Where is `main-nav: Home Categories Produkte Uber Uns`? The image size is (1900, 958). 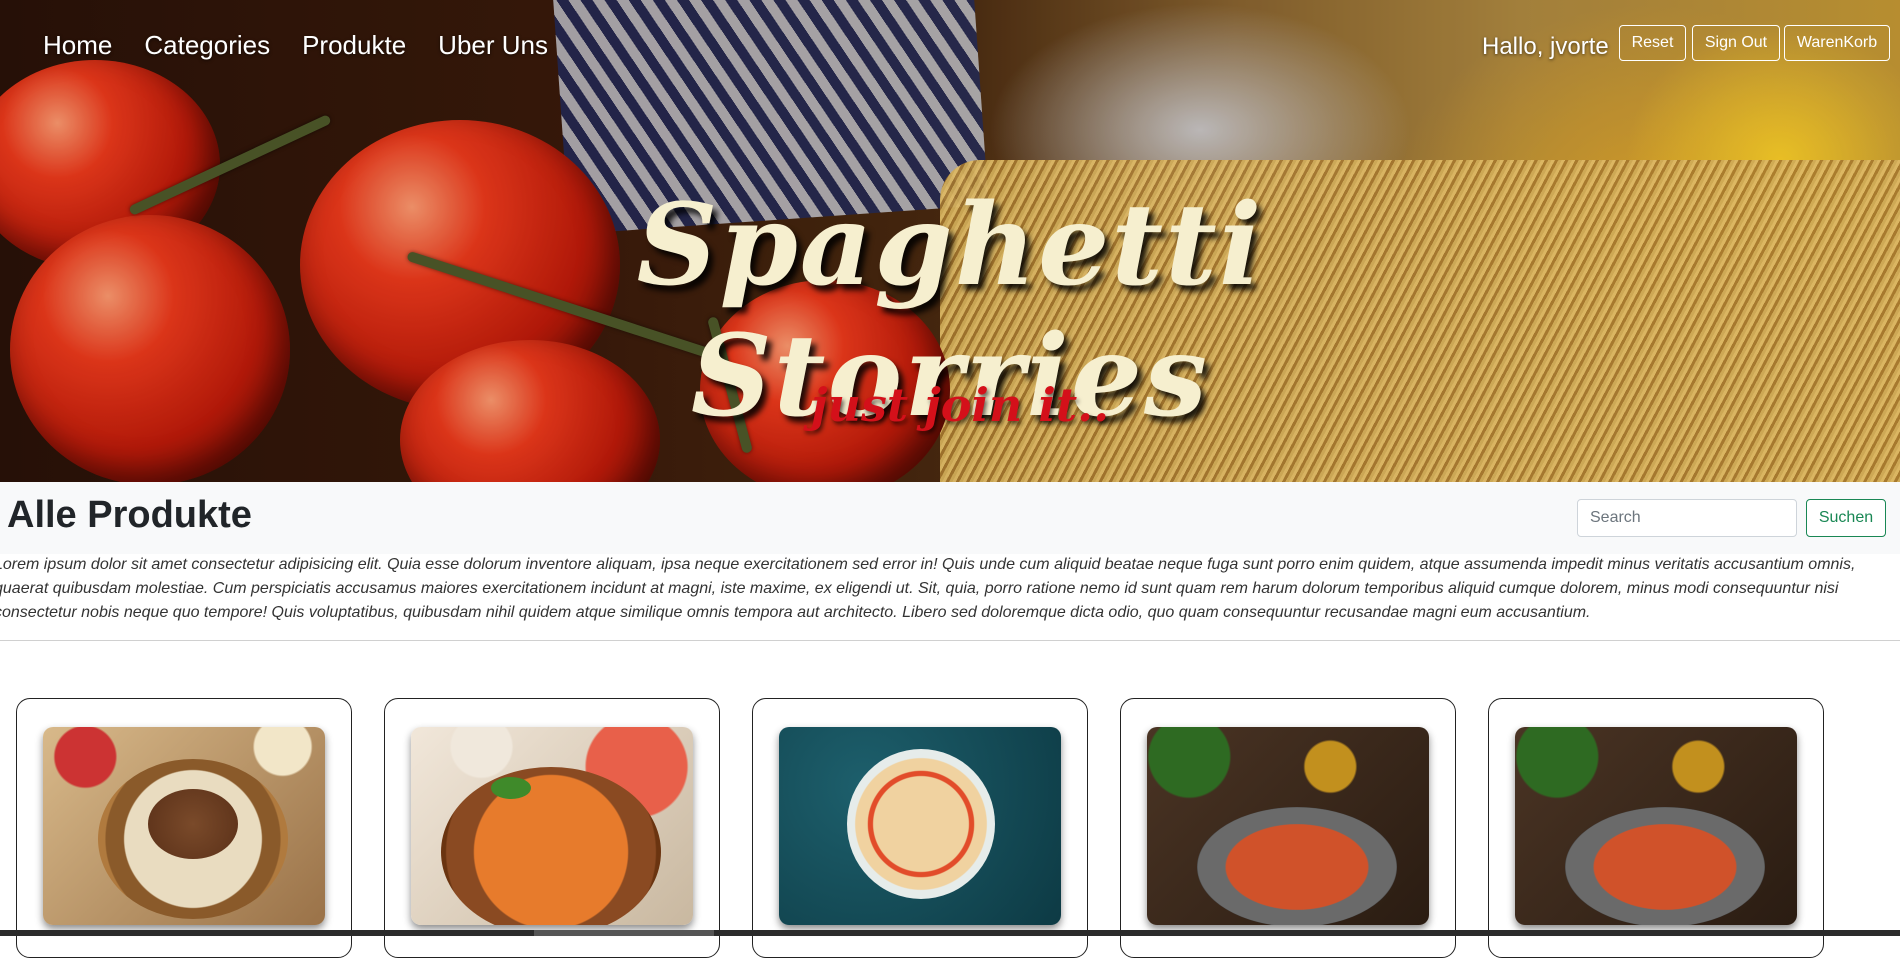 main-nav: Home Categories Produkte Uber Uns is located at coordinates (295, 45).